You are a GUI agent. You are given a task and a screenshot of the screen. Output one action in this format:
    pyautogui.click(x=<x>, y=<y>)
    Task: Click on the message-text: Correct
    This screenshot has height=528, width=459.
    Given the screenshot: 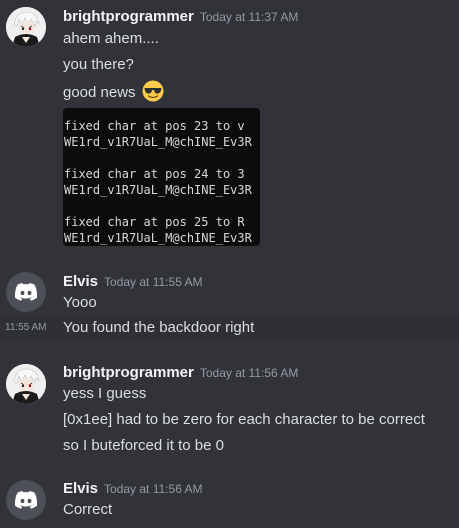 What is the action you would take?
    pyautogui.click(x=88, y=509)
    